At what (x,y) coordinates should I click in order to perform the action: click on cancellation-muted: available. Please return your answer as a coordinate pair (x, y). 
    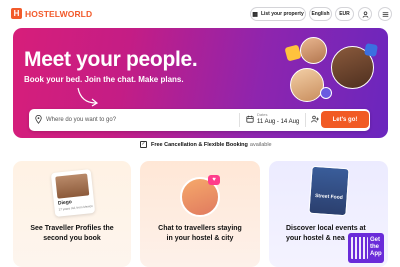
    Looking at the image, I should click on (260, 144).